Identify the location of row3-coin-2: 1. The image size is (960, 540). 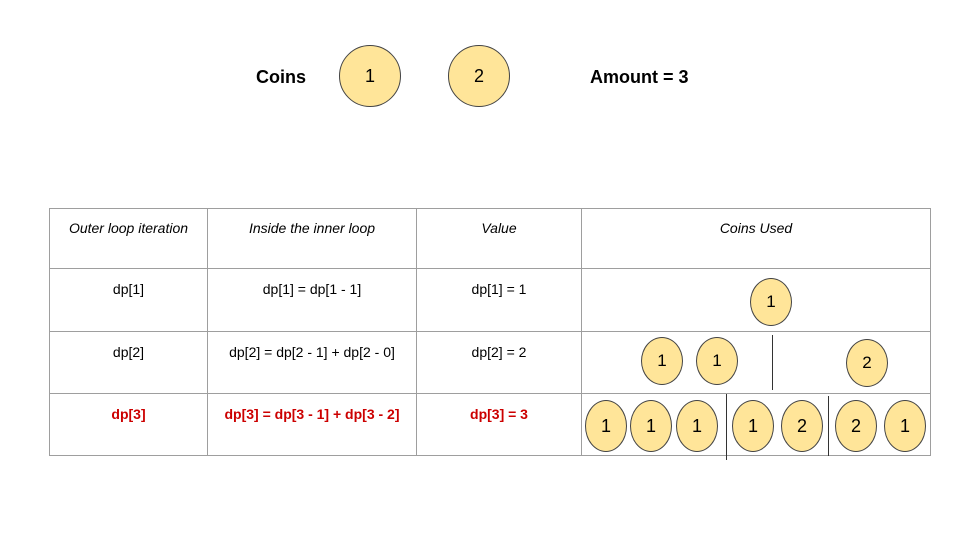
(651, 426).